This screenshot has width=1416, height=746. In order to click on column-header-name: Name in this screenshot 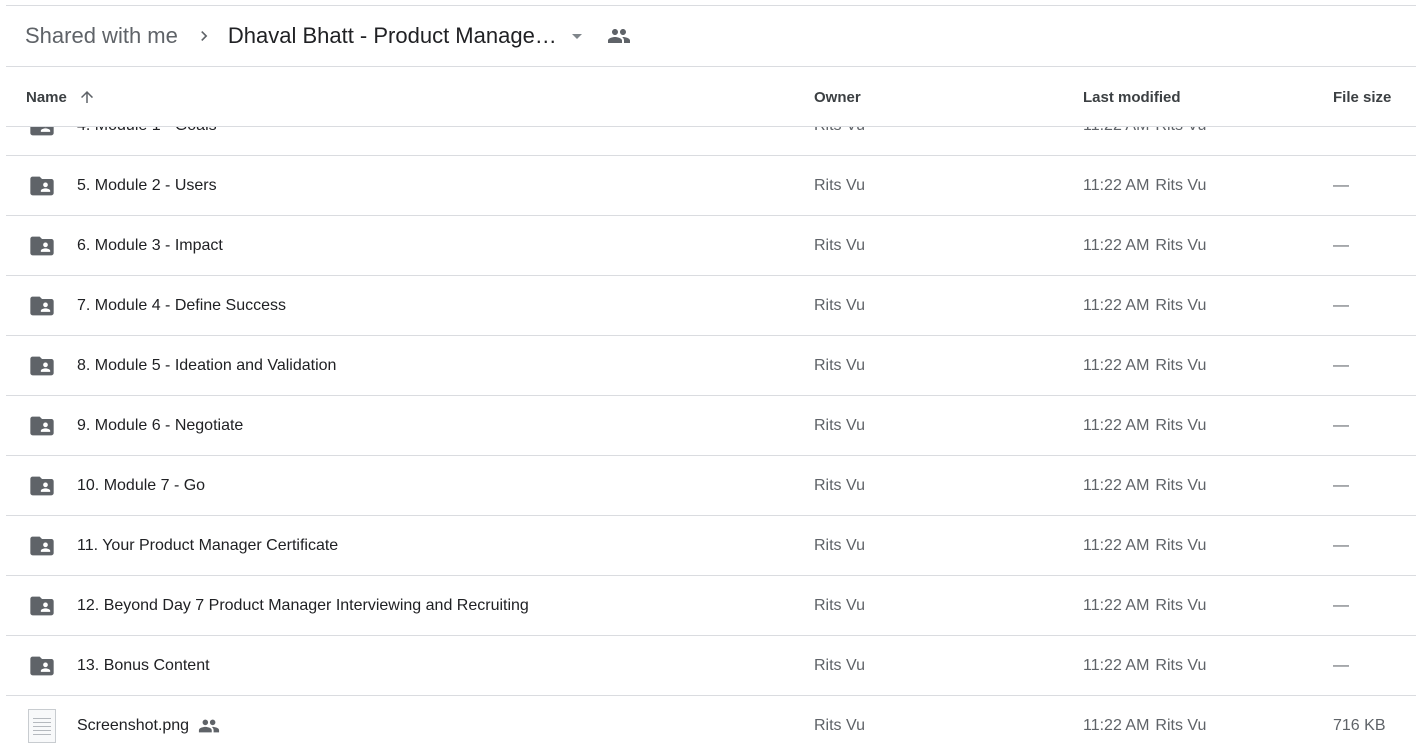, I will do `click(61, 97)`.